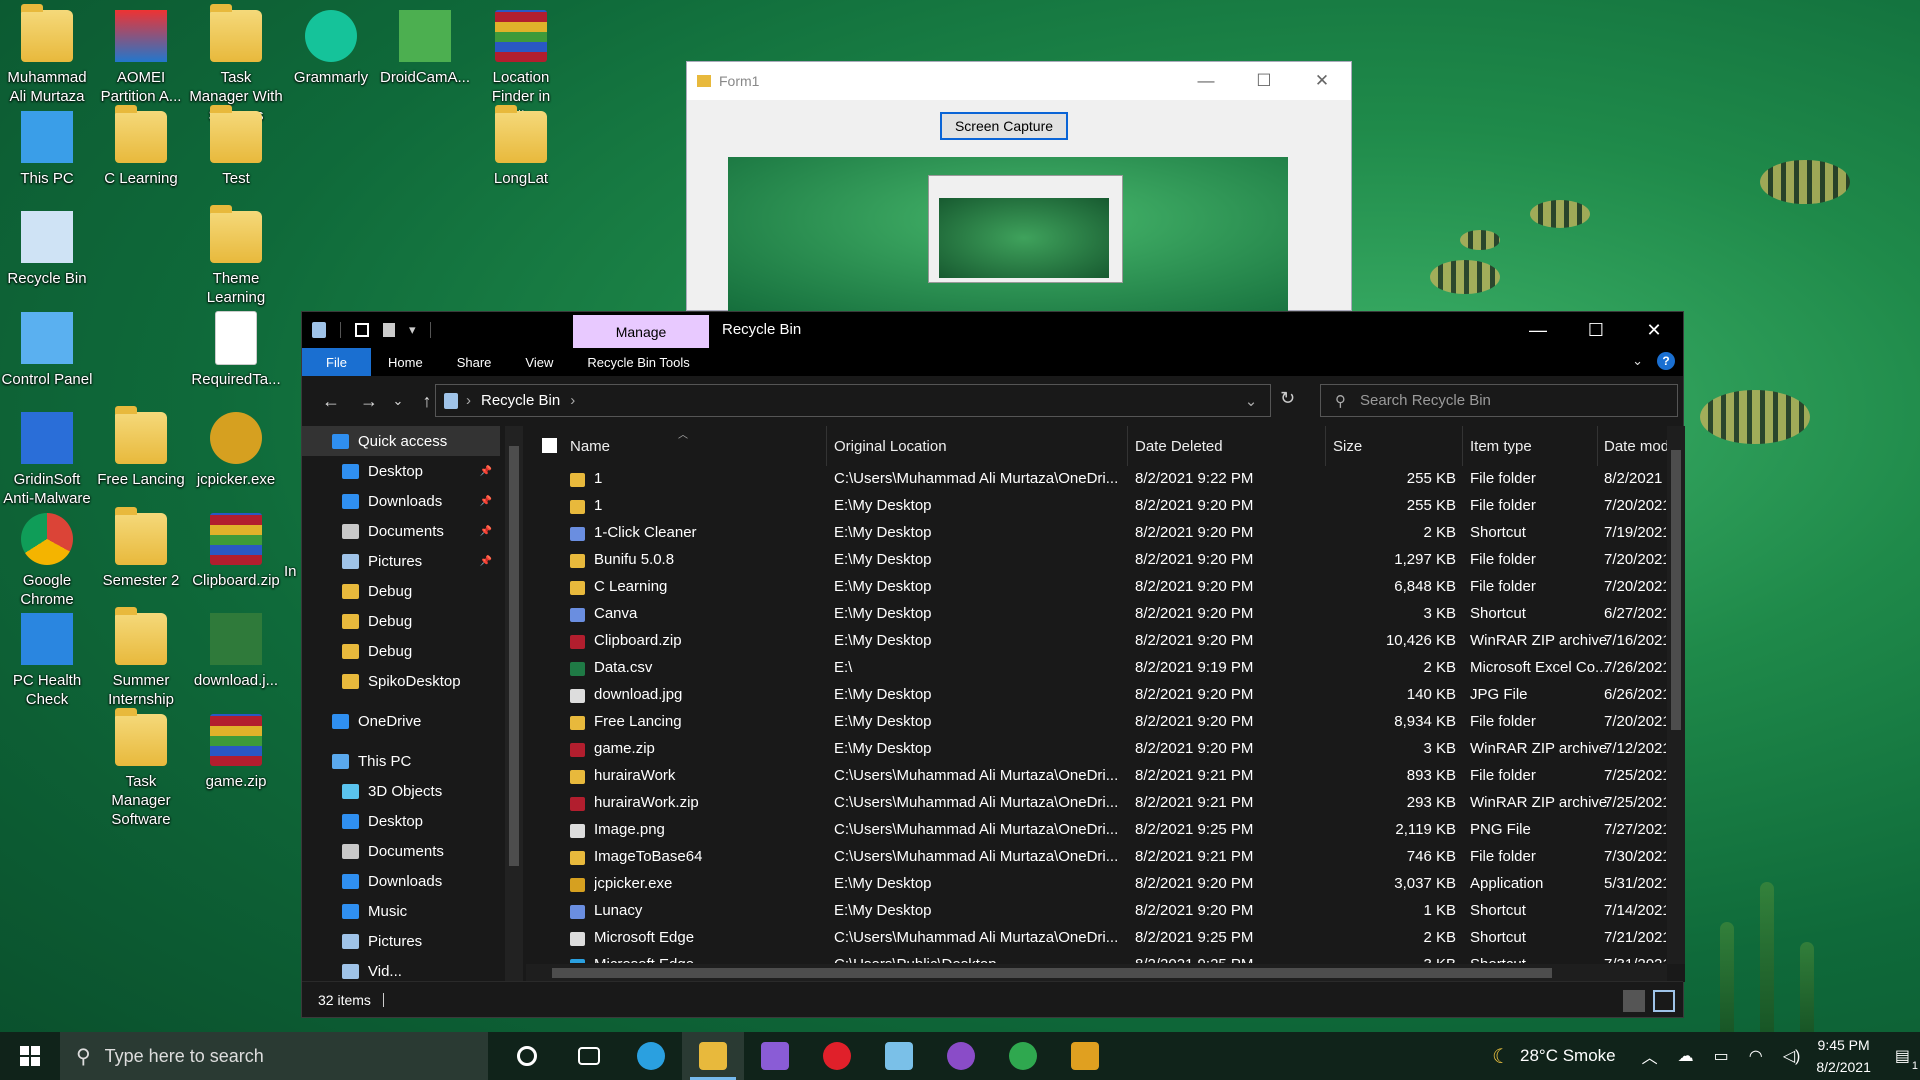 The height and width of the screenshot is (1080, 1920). I want to click on address-dropdown-icon: ⌄, so click(1251, 401).